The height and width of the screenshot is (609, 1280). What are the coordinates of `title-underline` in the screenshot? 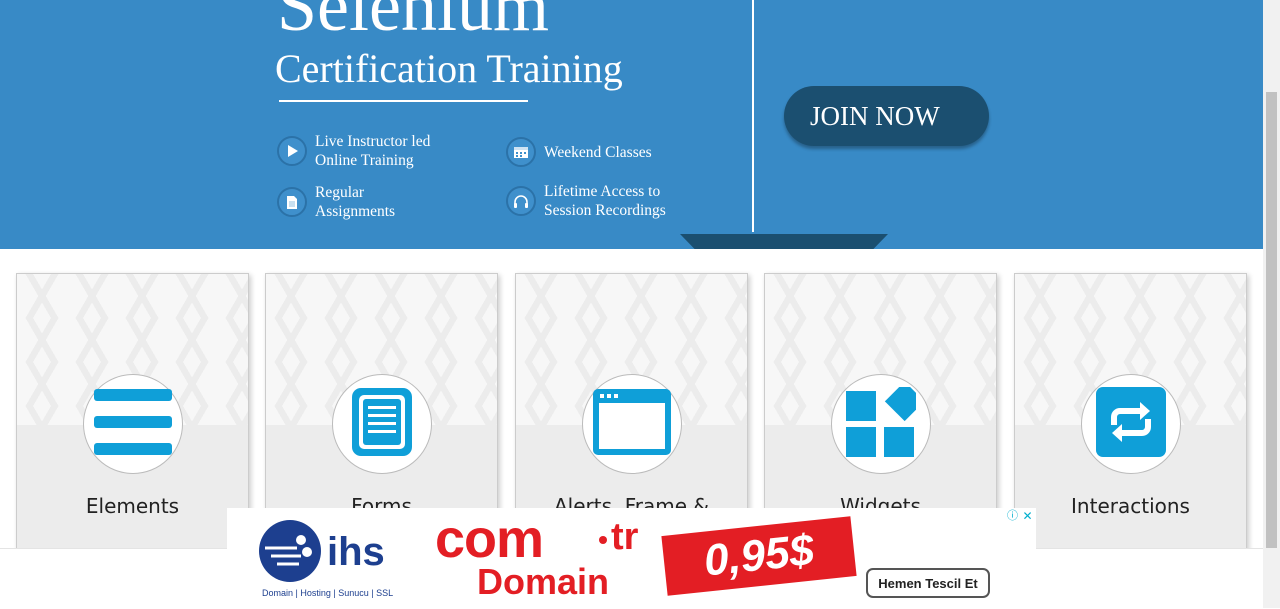 It's located at (403, 101).